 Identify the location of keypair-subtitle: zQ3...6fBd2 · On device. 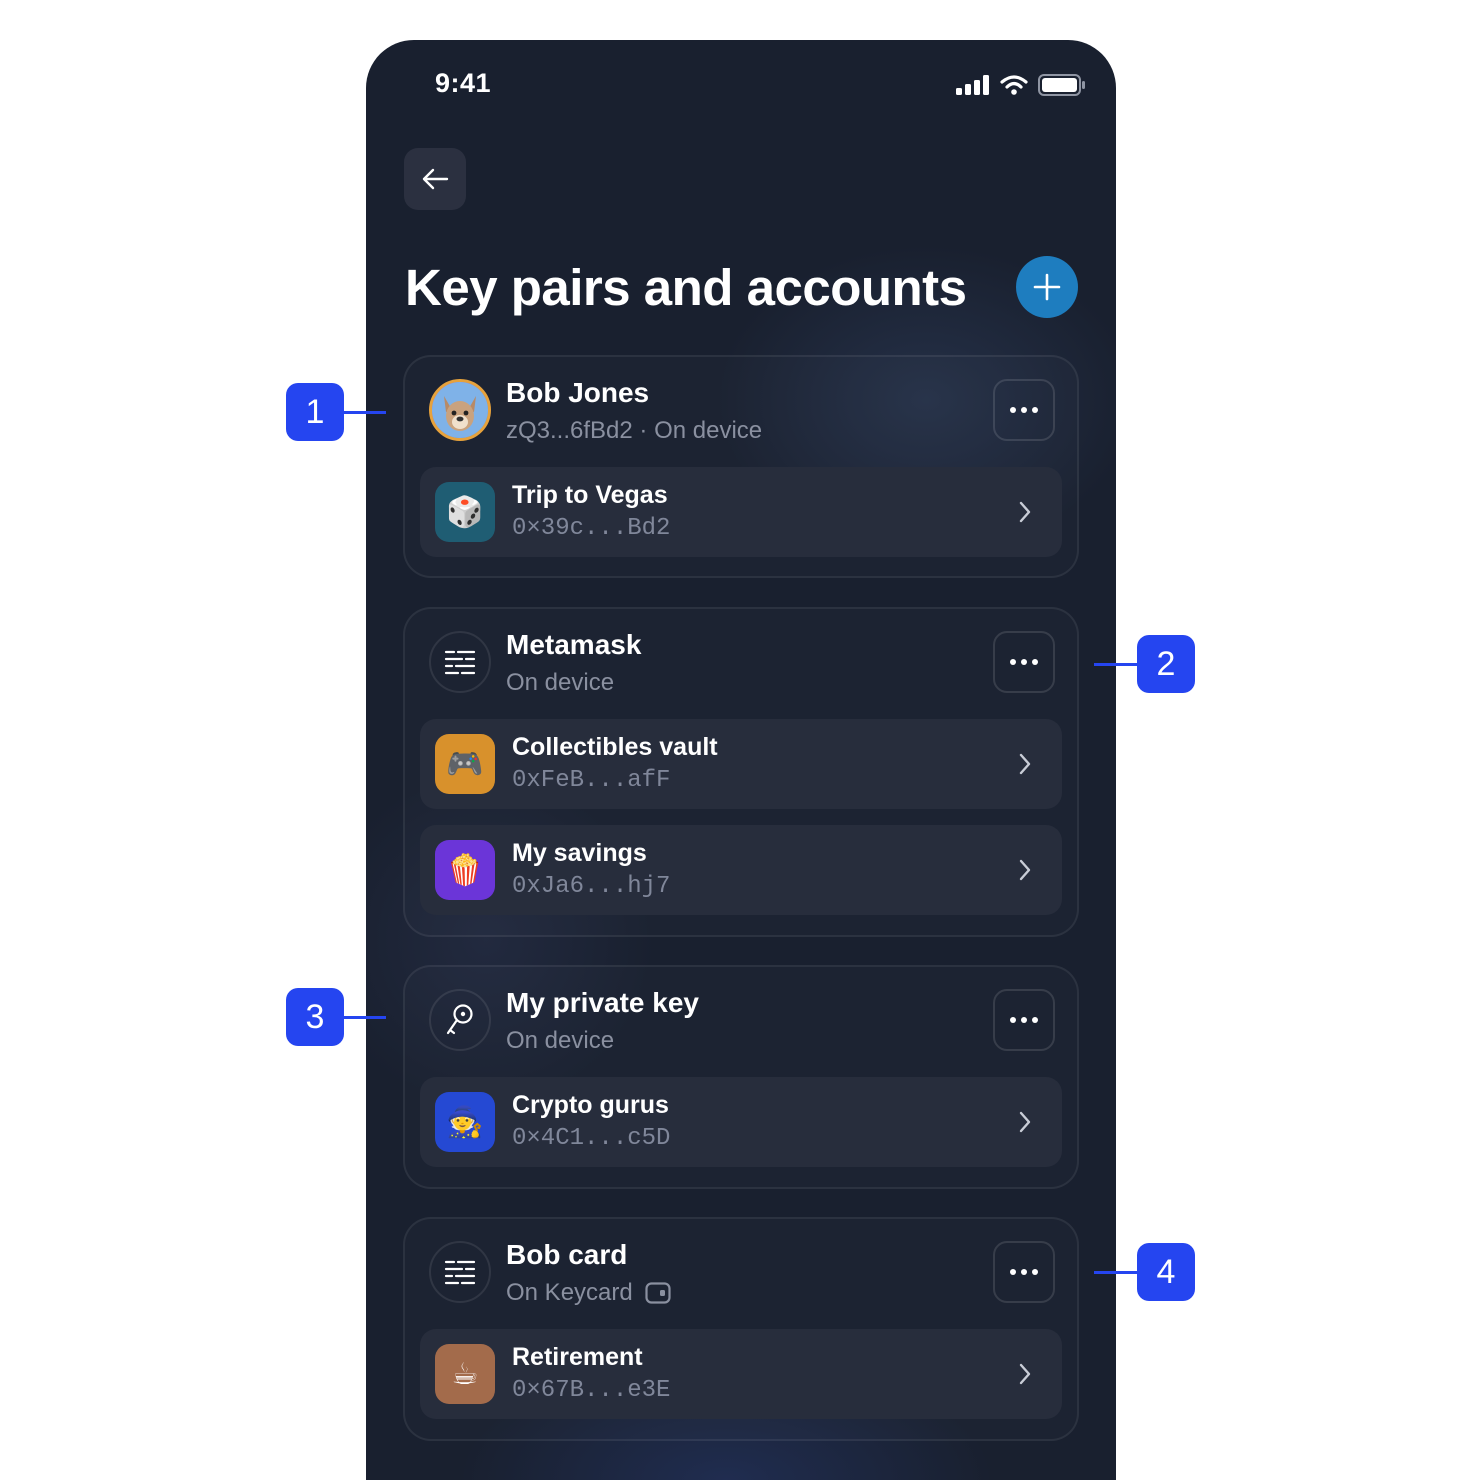
(634, 431).